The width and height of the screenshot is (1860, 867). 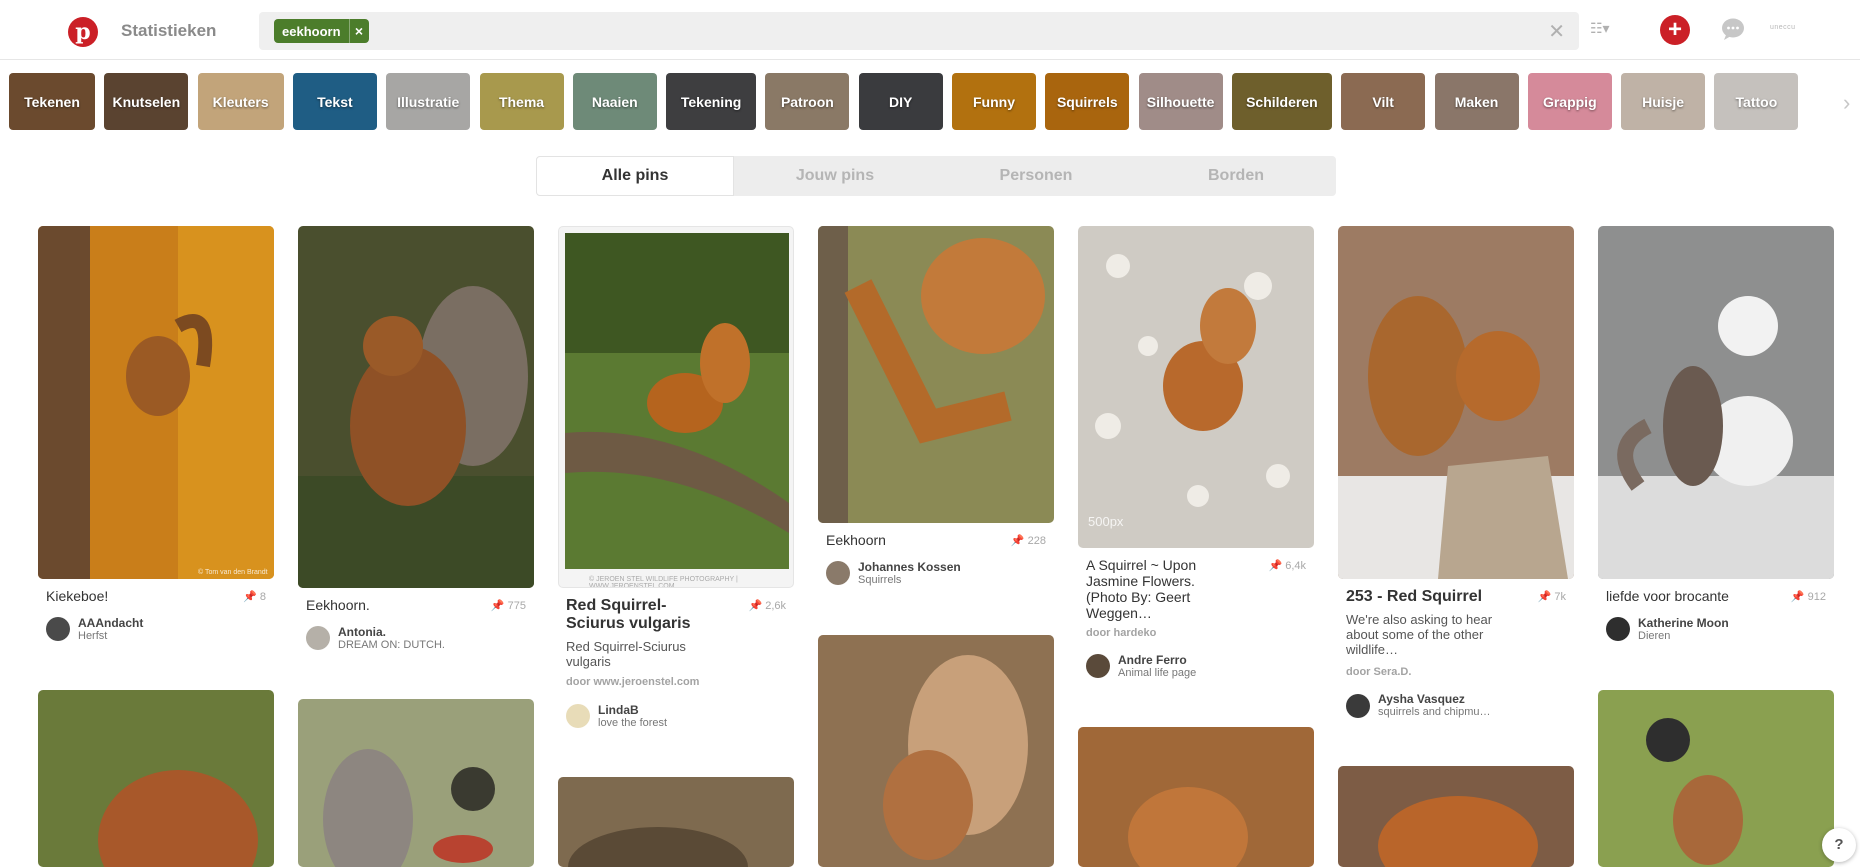 I want to click on category-grappig: Grappig, so click(x=1569, y=101).